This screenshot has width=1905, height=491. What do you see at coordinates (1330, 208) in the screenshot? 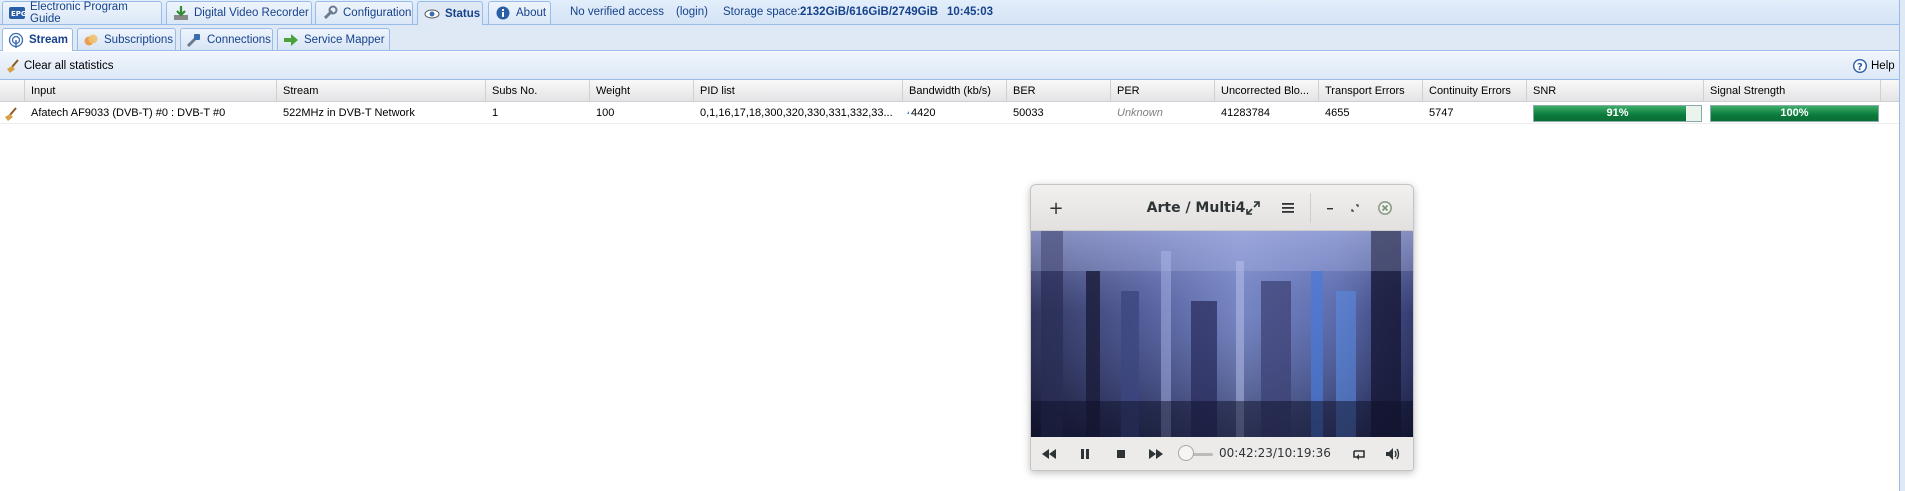
I see `minimize-icon` at bounding box center [1330, 208].